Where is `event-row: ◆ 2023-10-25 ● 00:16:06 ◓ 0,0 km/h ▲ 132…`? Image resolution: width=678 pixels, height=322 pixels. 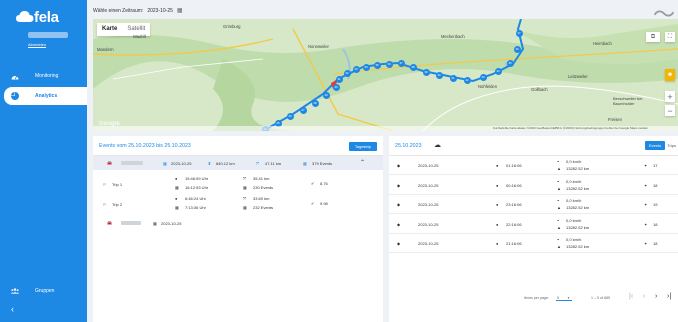 event-row: ◆ 2023-10-25 ● 00:16:06 ◓ 0,0 km/h ▲ 132… is located at coordinates (533, 185).